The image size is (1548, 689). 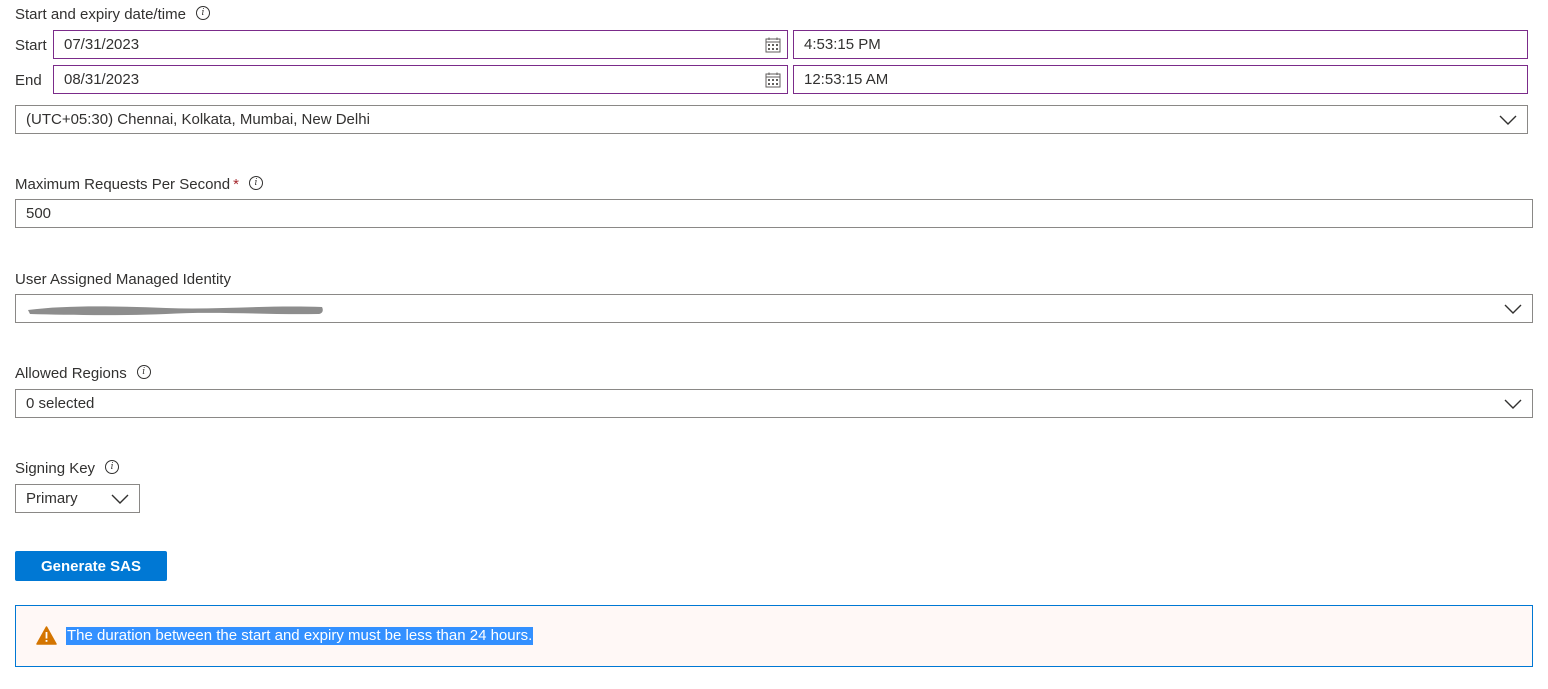 I want to click on signing-key-dropdown: Primary, so click(x=77, y=498).